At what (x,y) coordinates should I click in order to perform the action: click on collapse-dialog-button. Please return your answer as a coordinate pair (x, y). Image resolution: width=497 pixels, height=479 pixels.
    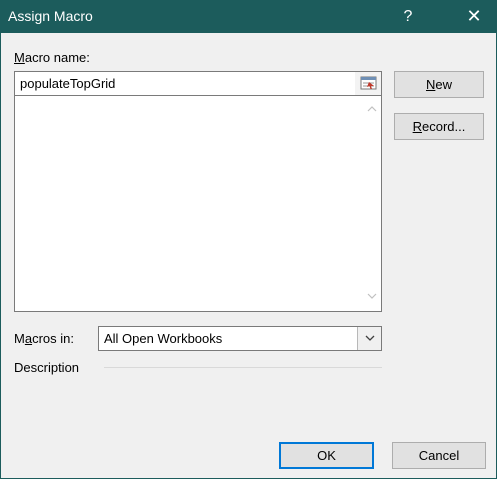
    Looking at the image, I should click on (368, 83).